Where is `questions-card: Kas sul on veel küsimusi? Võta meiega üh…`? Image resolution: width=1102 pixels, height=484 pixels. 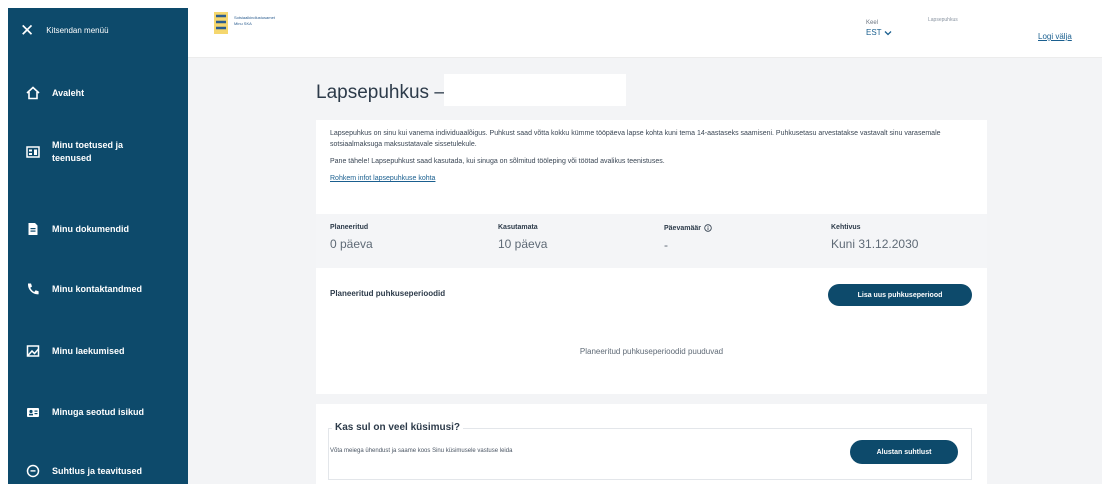 questions-card: Kas sul on veel küsimusi? Võta meiega üh… is located at coordinates (651, 444).